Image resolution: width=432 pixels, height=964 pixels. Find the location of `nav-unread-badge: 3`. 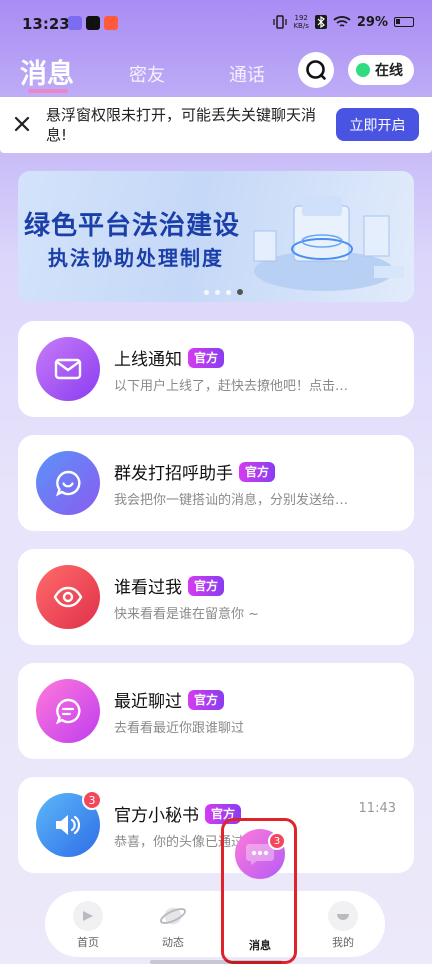

nav-unread-badge: 3 is located at coordinates (277, 841).